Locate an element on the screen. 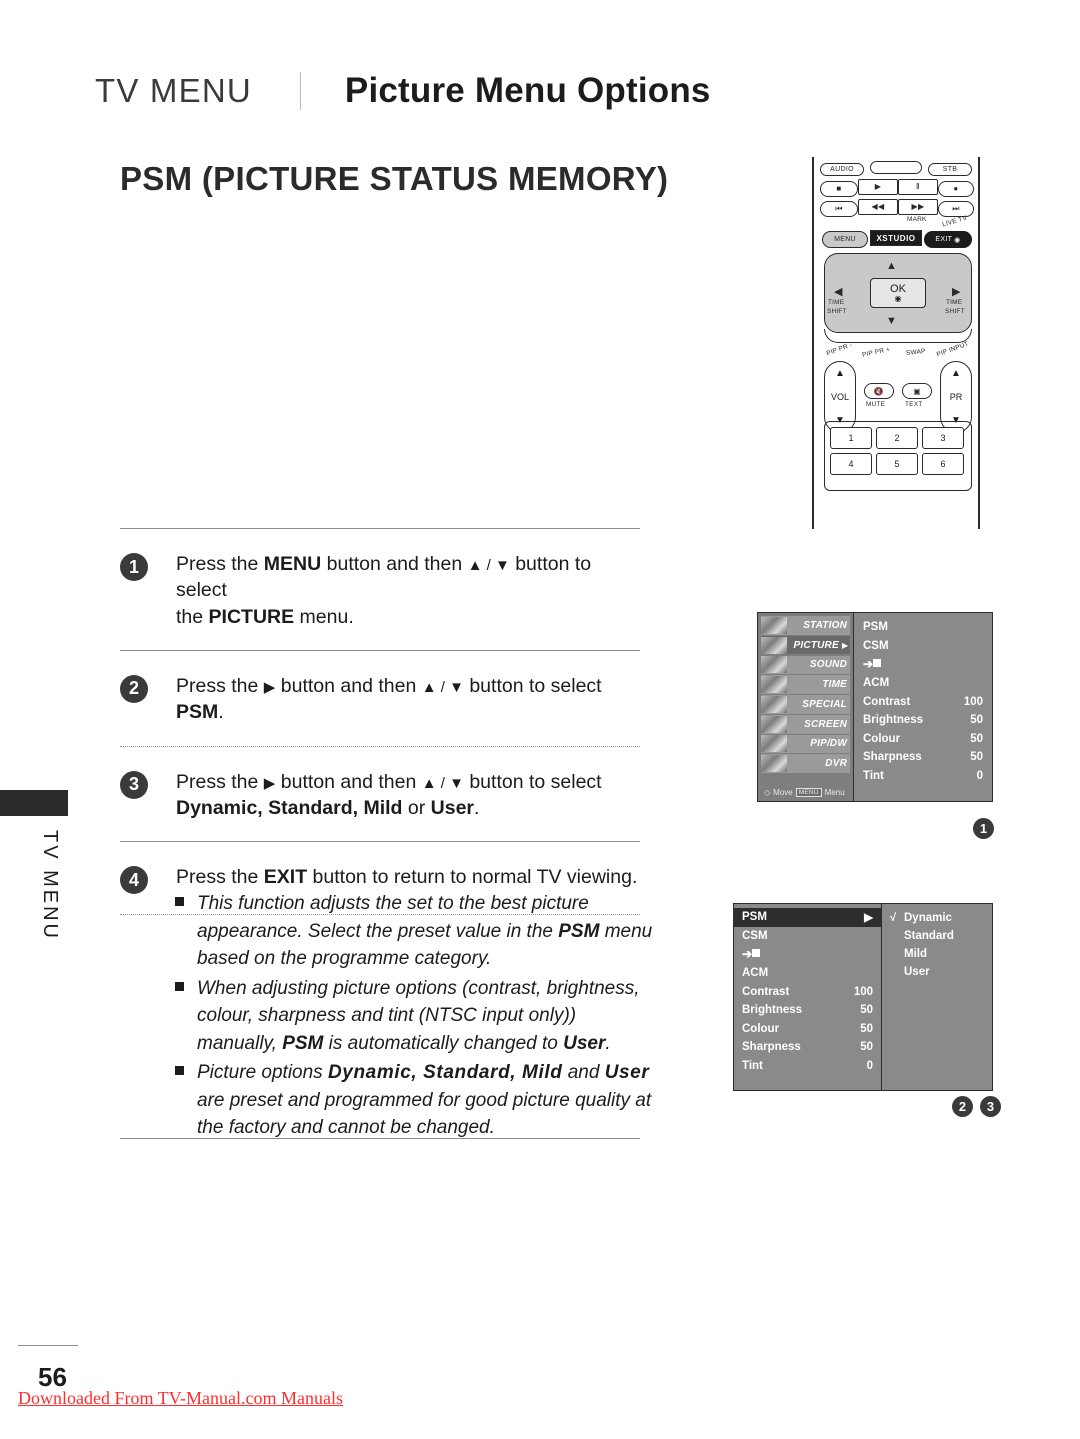  volume-up-icon: ▲ is located at coordinates (840, 373).